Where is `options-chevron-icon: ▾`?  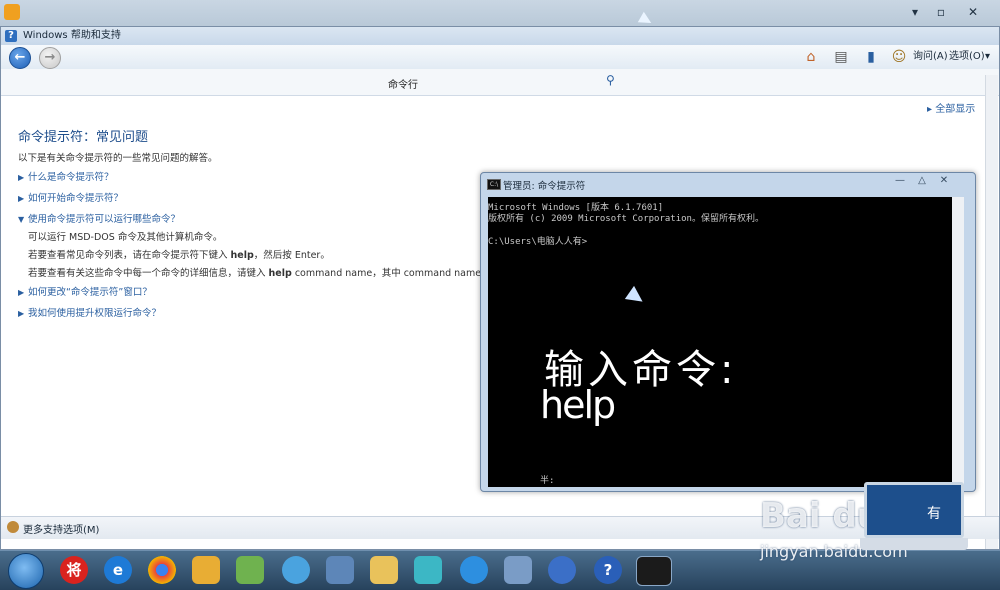
options-chevron-icon: ▾ is located at coordinates (987, 57).